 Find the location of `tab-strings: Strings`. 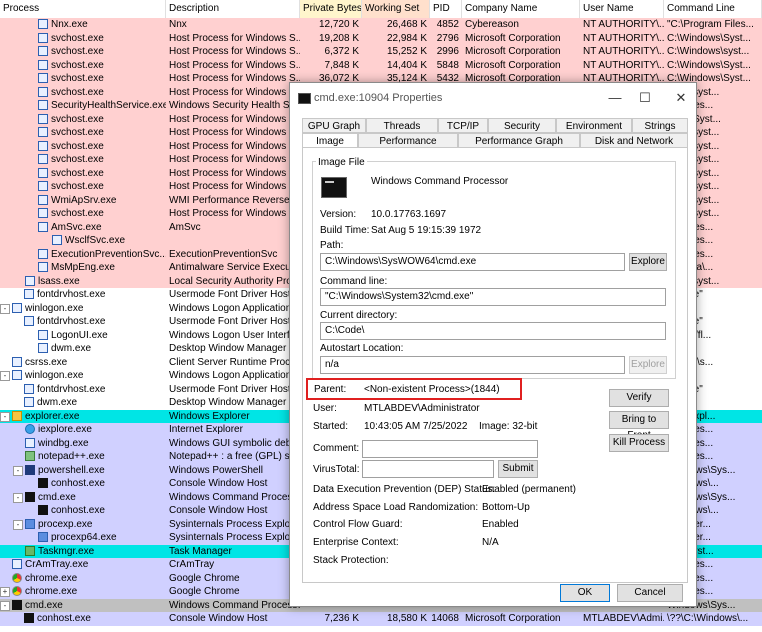

tab-strings: Strings is located at coordinates (660, 125).